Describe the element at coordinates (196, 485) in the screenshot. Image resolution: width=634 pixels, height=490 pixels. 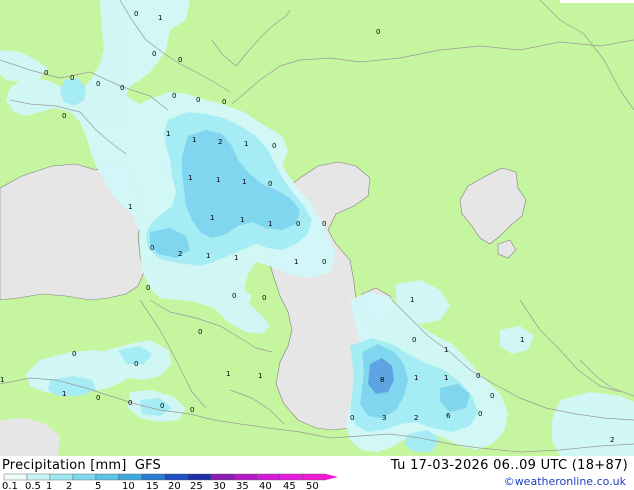
I see `legend-label: 25` at that location.